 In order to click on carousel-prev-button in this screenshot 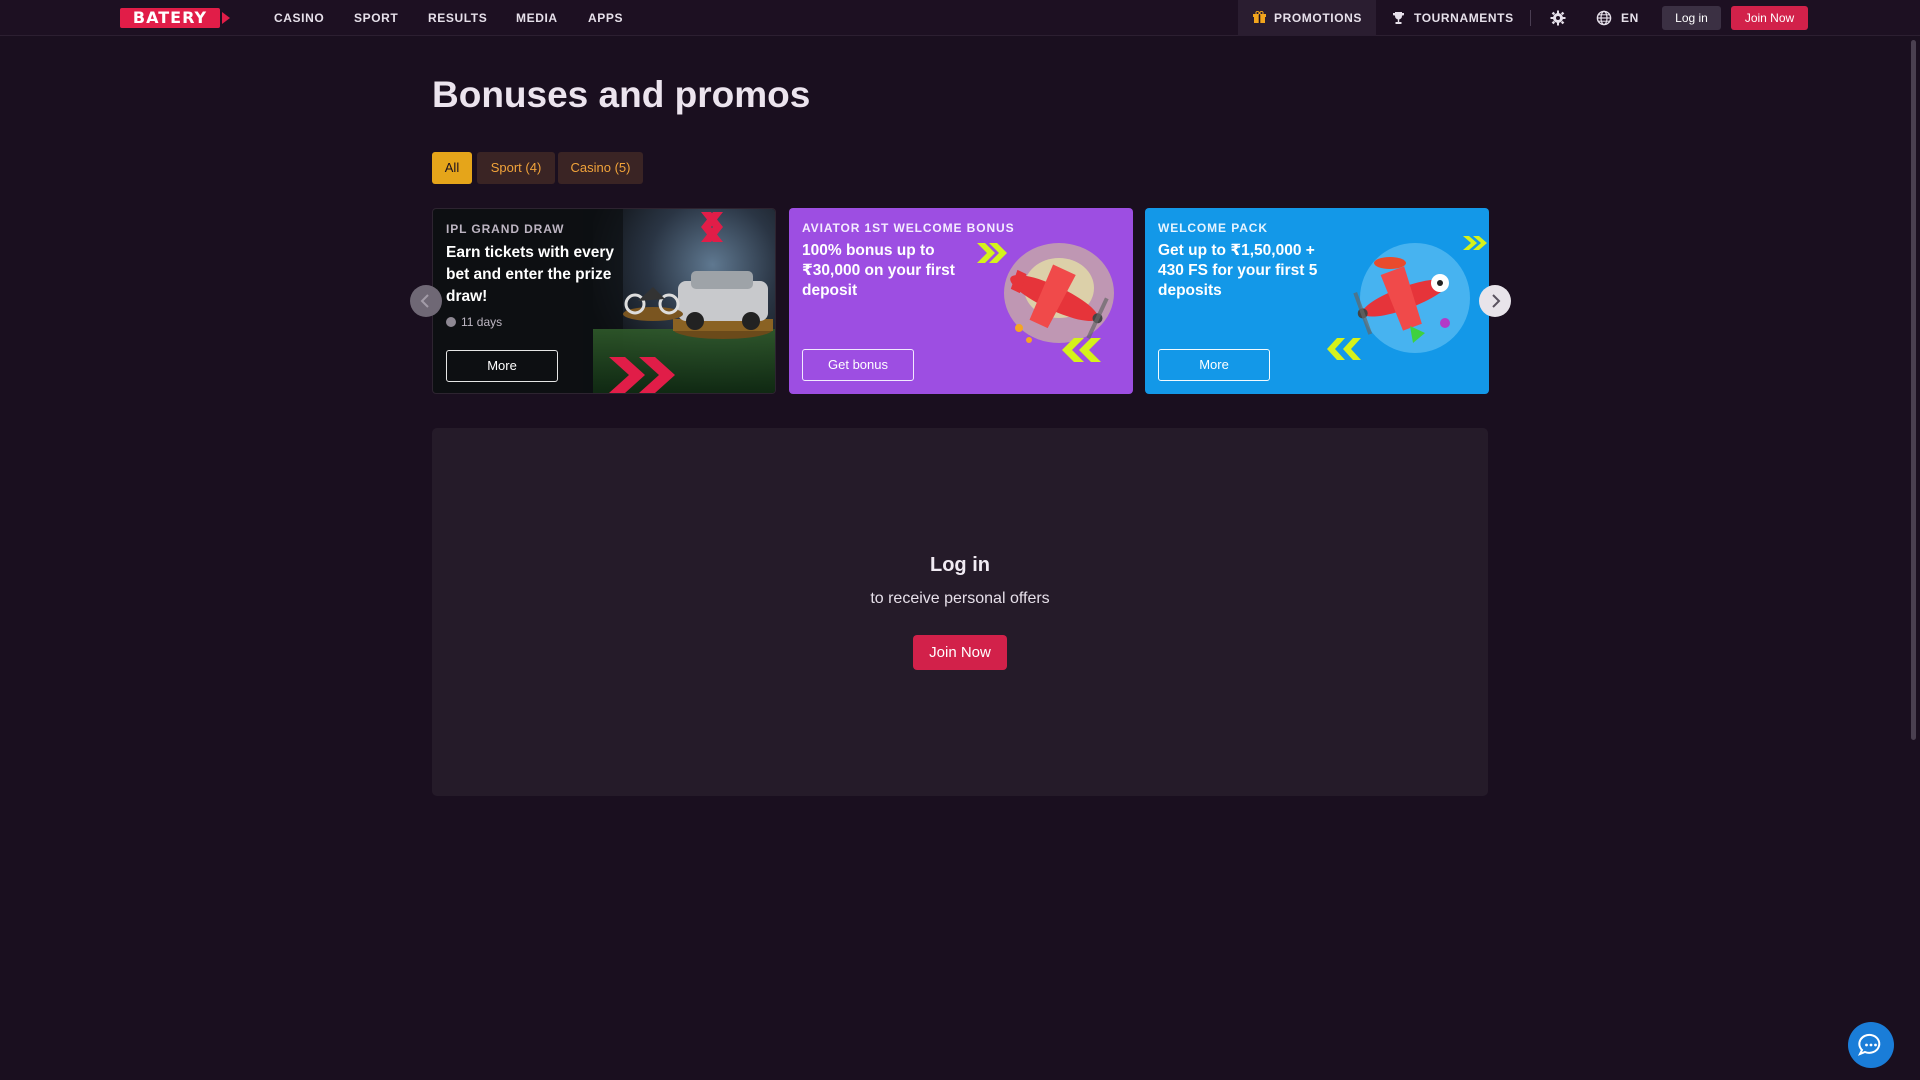, I will do `click(426, 301)`.